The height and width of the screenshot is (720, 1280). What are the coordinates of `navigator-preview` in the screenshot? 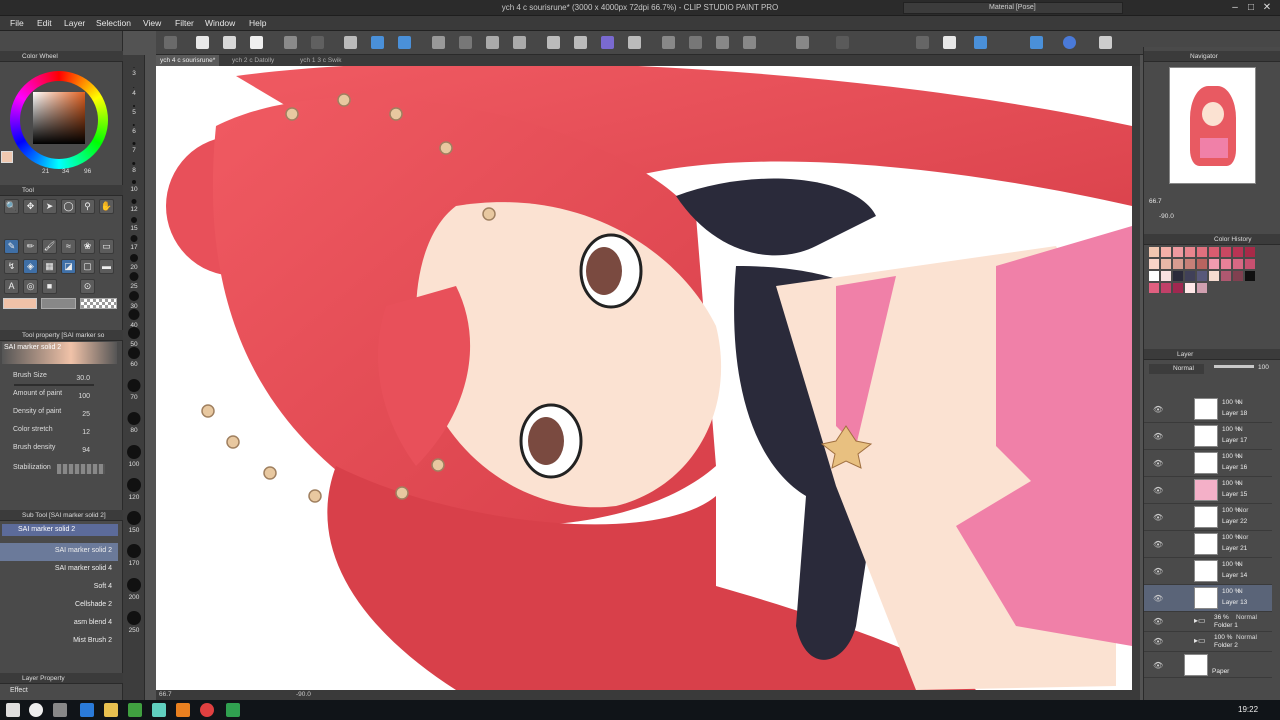 It's located at (1212, 125).